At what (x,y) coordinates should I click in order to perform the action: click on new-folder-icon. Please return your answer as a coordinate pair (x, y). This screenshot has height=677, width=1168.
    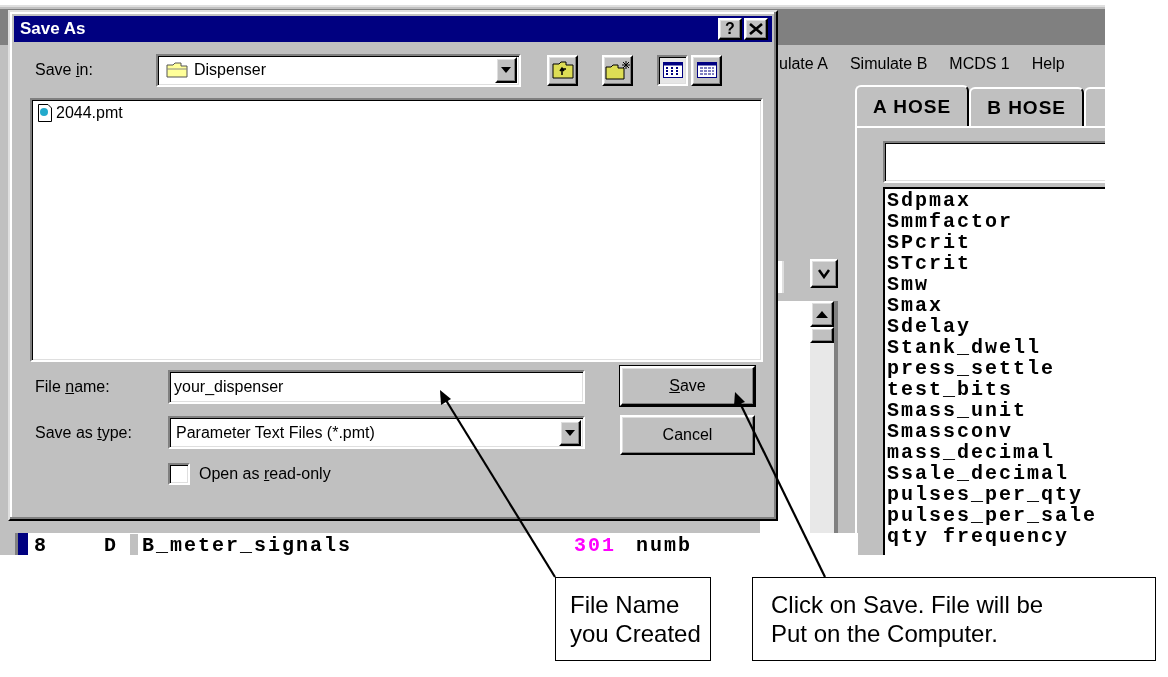
    Looking at the image, I should click on (617, 70).